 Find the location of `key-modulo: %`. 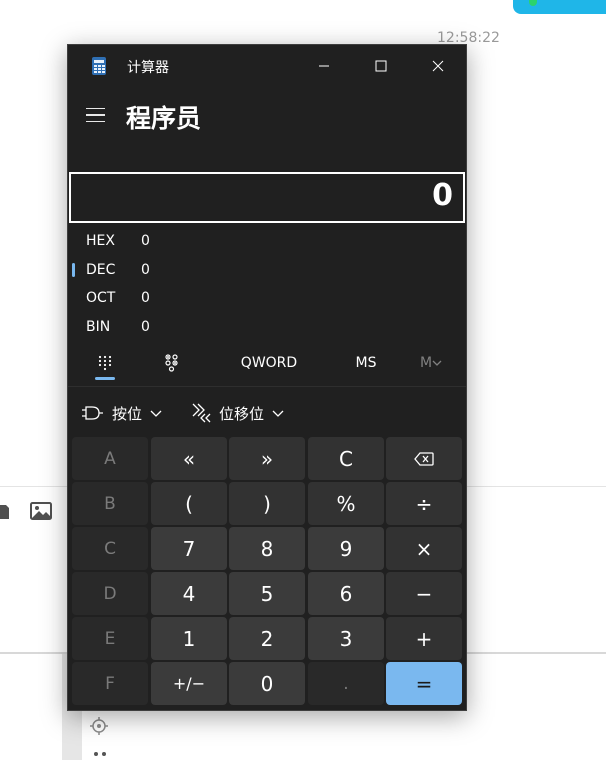

key-modulo: % is located at coordinates (346, 503).